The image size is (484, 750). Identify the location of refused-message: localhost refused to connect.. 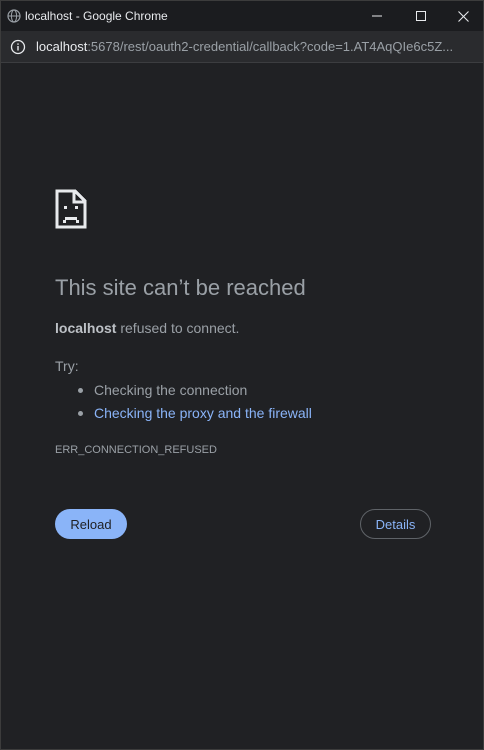
(147, 328).